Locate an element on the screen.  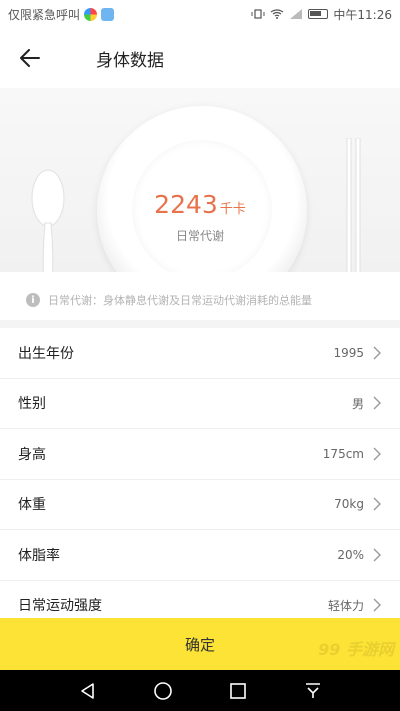
calorie-number: 2243 is located at coordinates (186, 204).